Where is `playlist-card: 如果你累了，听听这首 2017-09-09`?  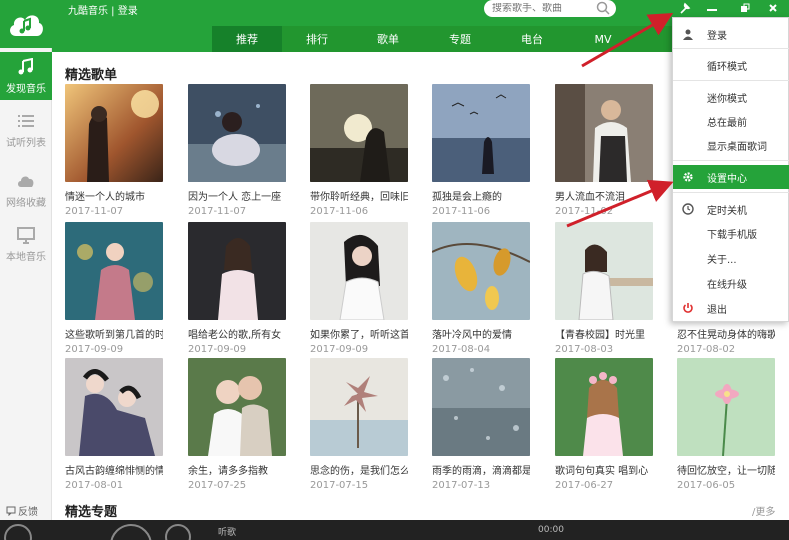 playlist-card: 如果你累了，听听这首 2017-09-09 is located at coordinates (359, 288).